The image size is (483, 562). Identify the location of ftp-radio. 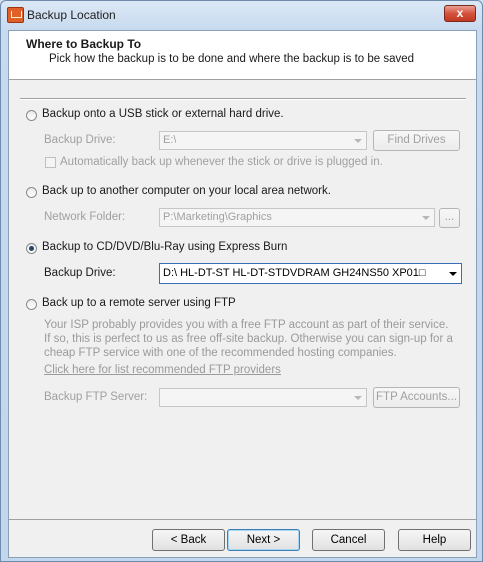
(31, 304).